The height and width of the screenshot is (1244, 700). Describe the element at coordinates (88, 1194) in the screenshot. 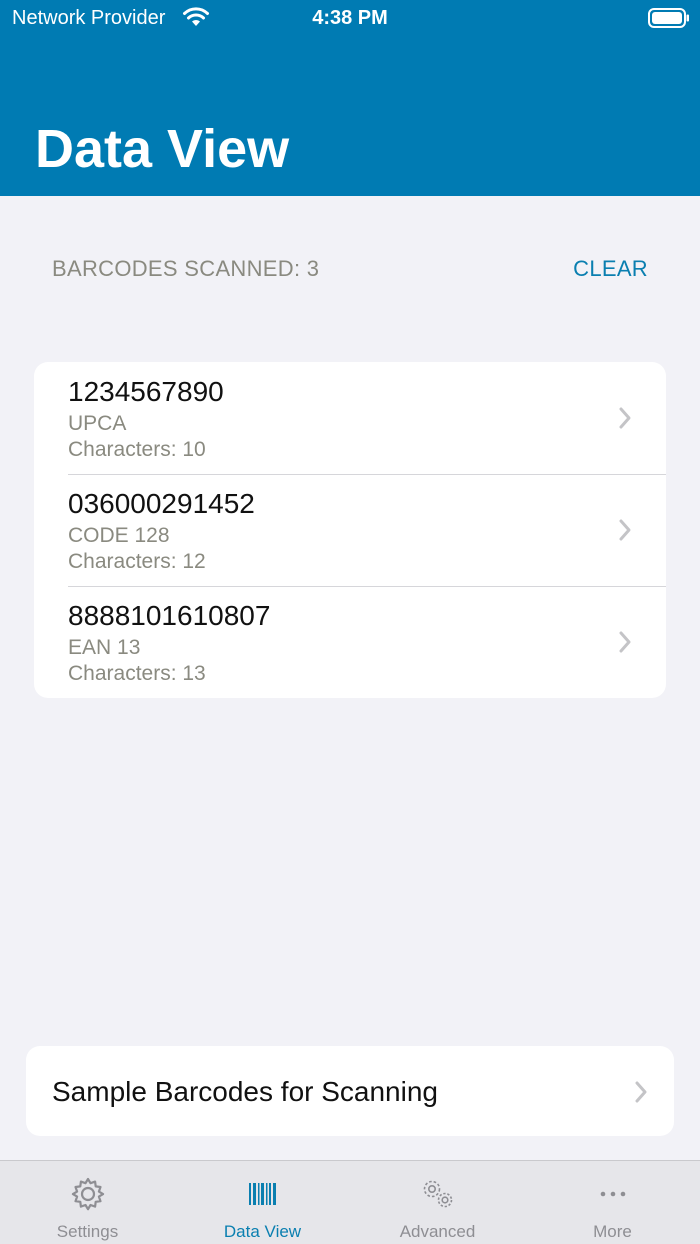

I see `gear-icon` at that location.